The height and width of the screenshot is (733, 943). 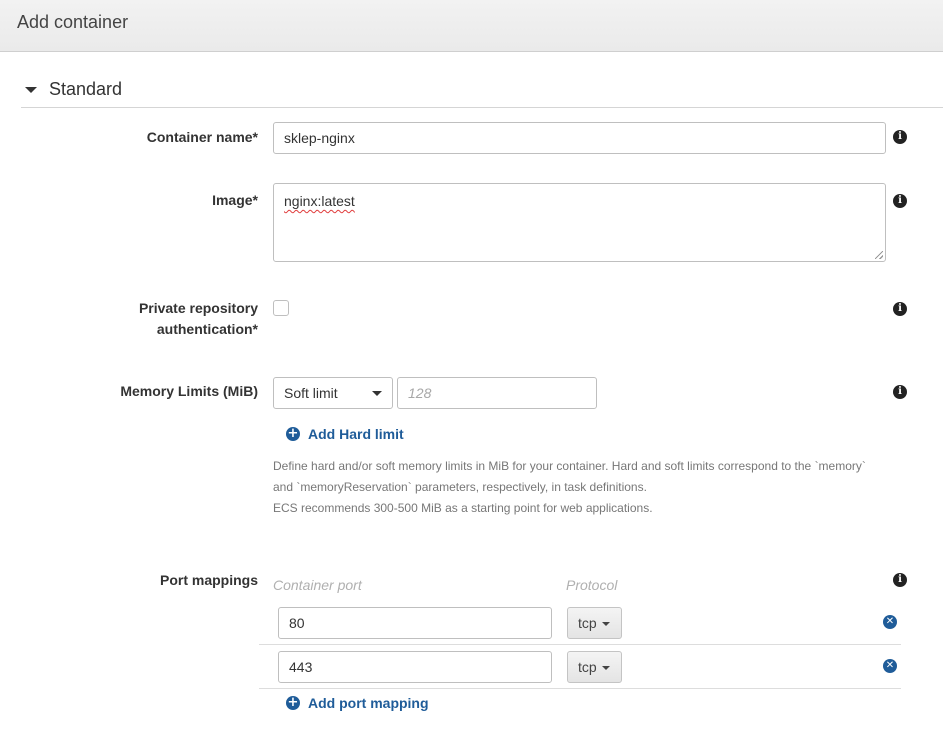 I want to click on private-repo-label-line2: authentication*, so click(x=207, y=329).